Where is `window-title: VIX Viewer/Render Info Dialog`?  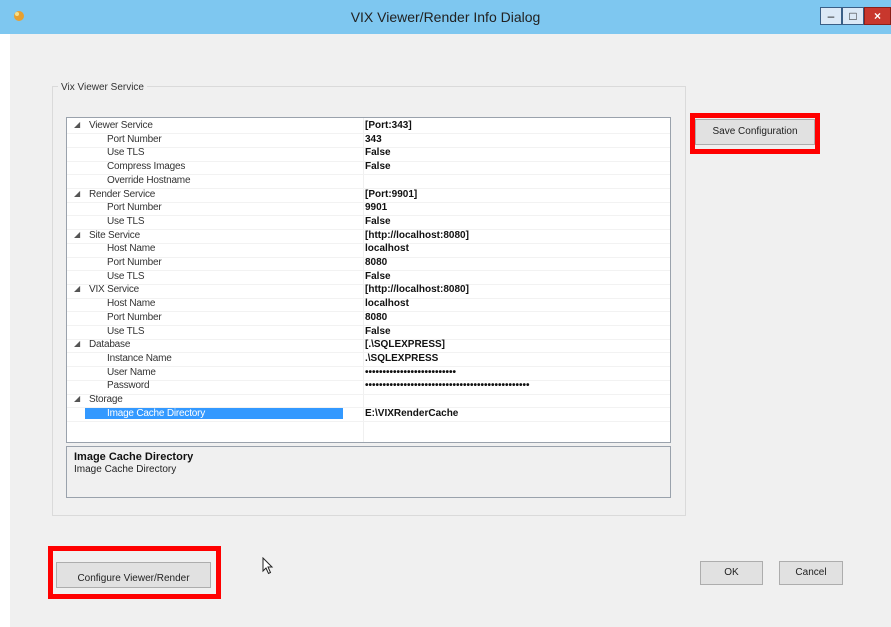
window-title: VIX Viewer/Render Info Dialog is located at coordinates (445, 17).